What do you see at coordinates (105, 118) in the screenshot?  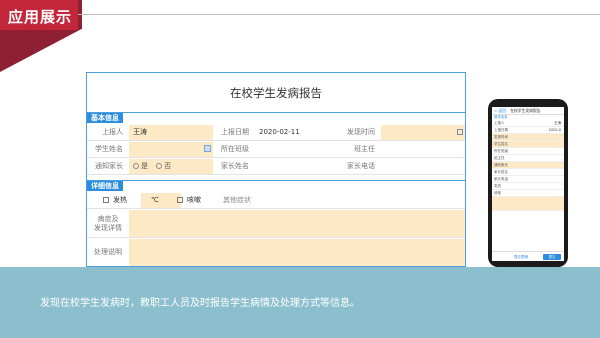 I see `section-basic-label: 基本信息` at bounding box center [105, 118].